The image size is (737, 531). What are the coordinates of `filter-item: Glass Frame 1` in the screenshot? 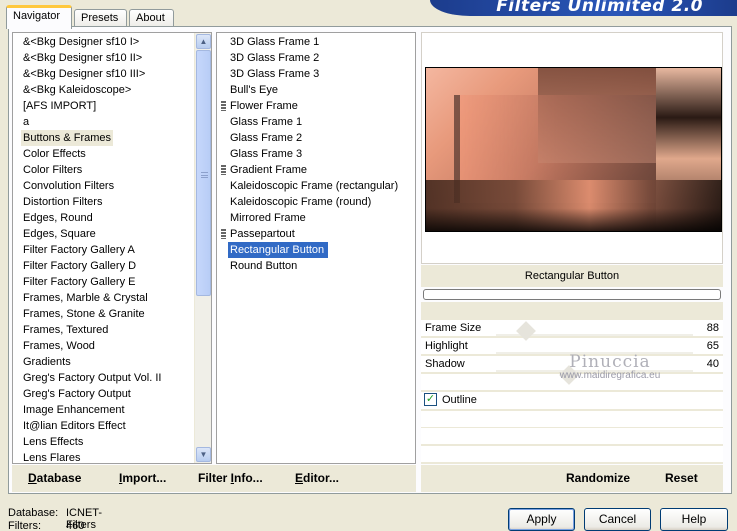 It's located at (266, 122).